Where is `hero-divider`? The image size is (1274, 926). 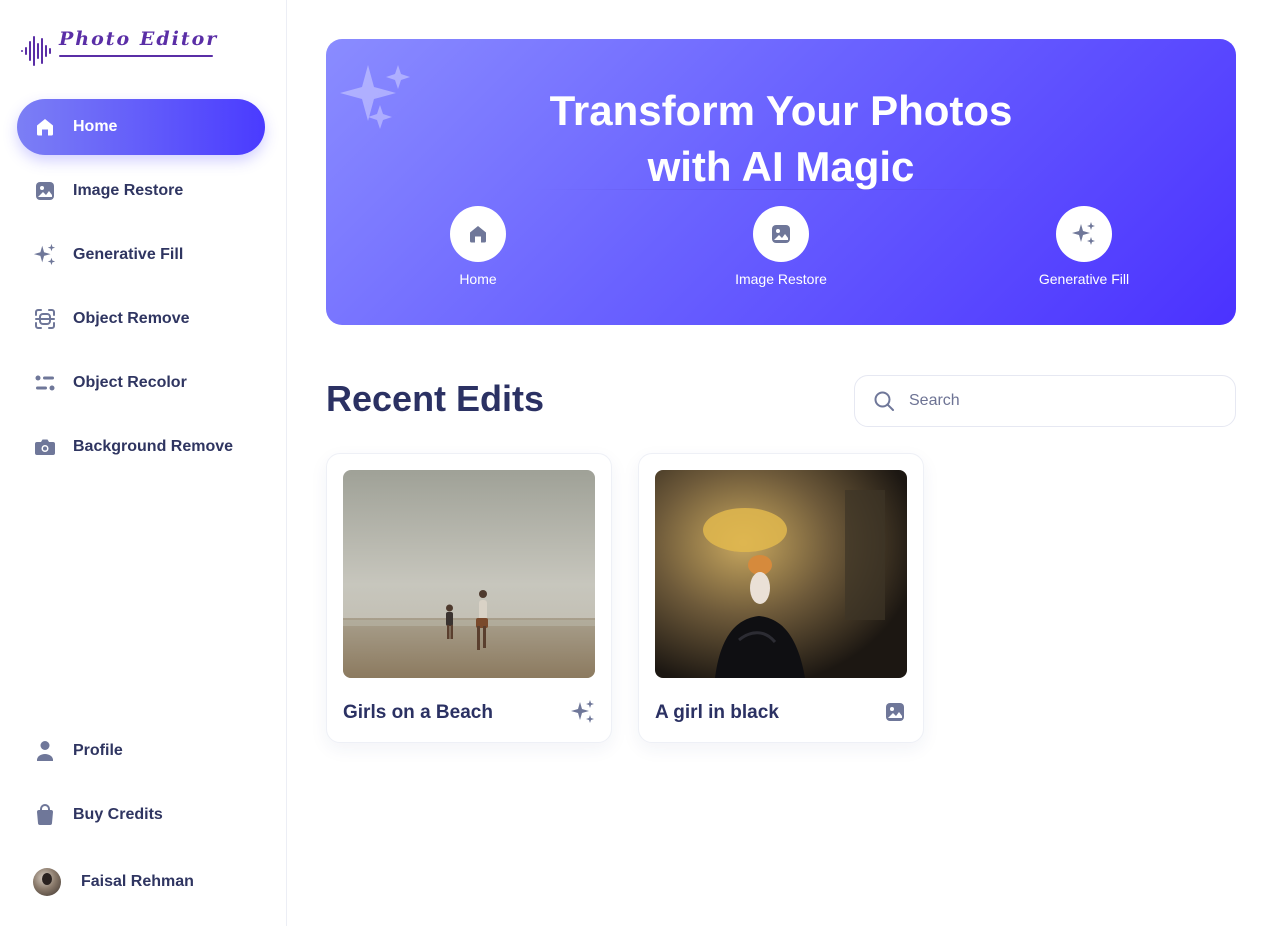
hero-divider is located at coordinates (781, 189).